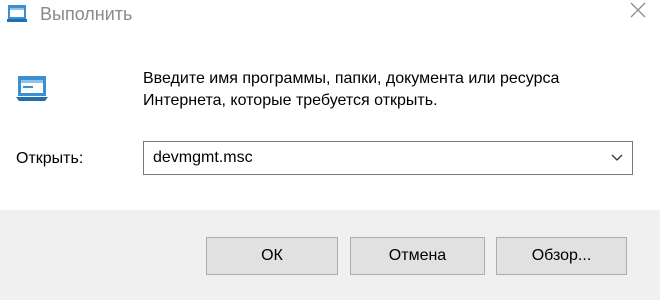 Image resolution: width=660 pixels, height=300 pixels. What do you see at coordinates (50, 158) in the screenshot?
I see `open-label: Открыть:` at bounding box center [50, 158].